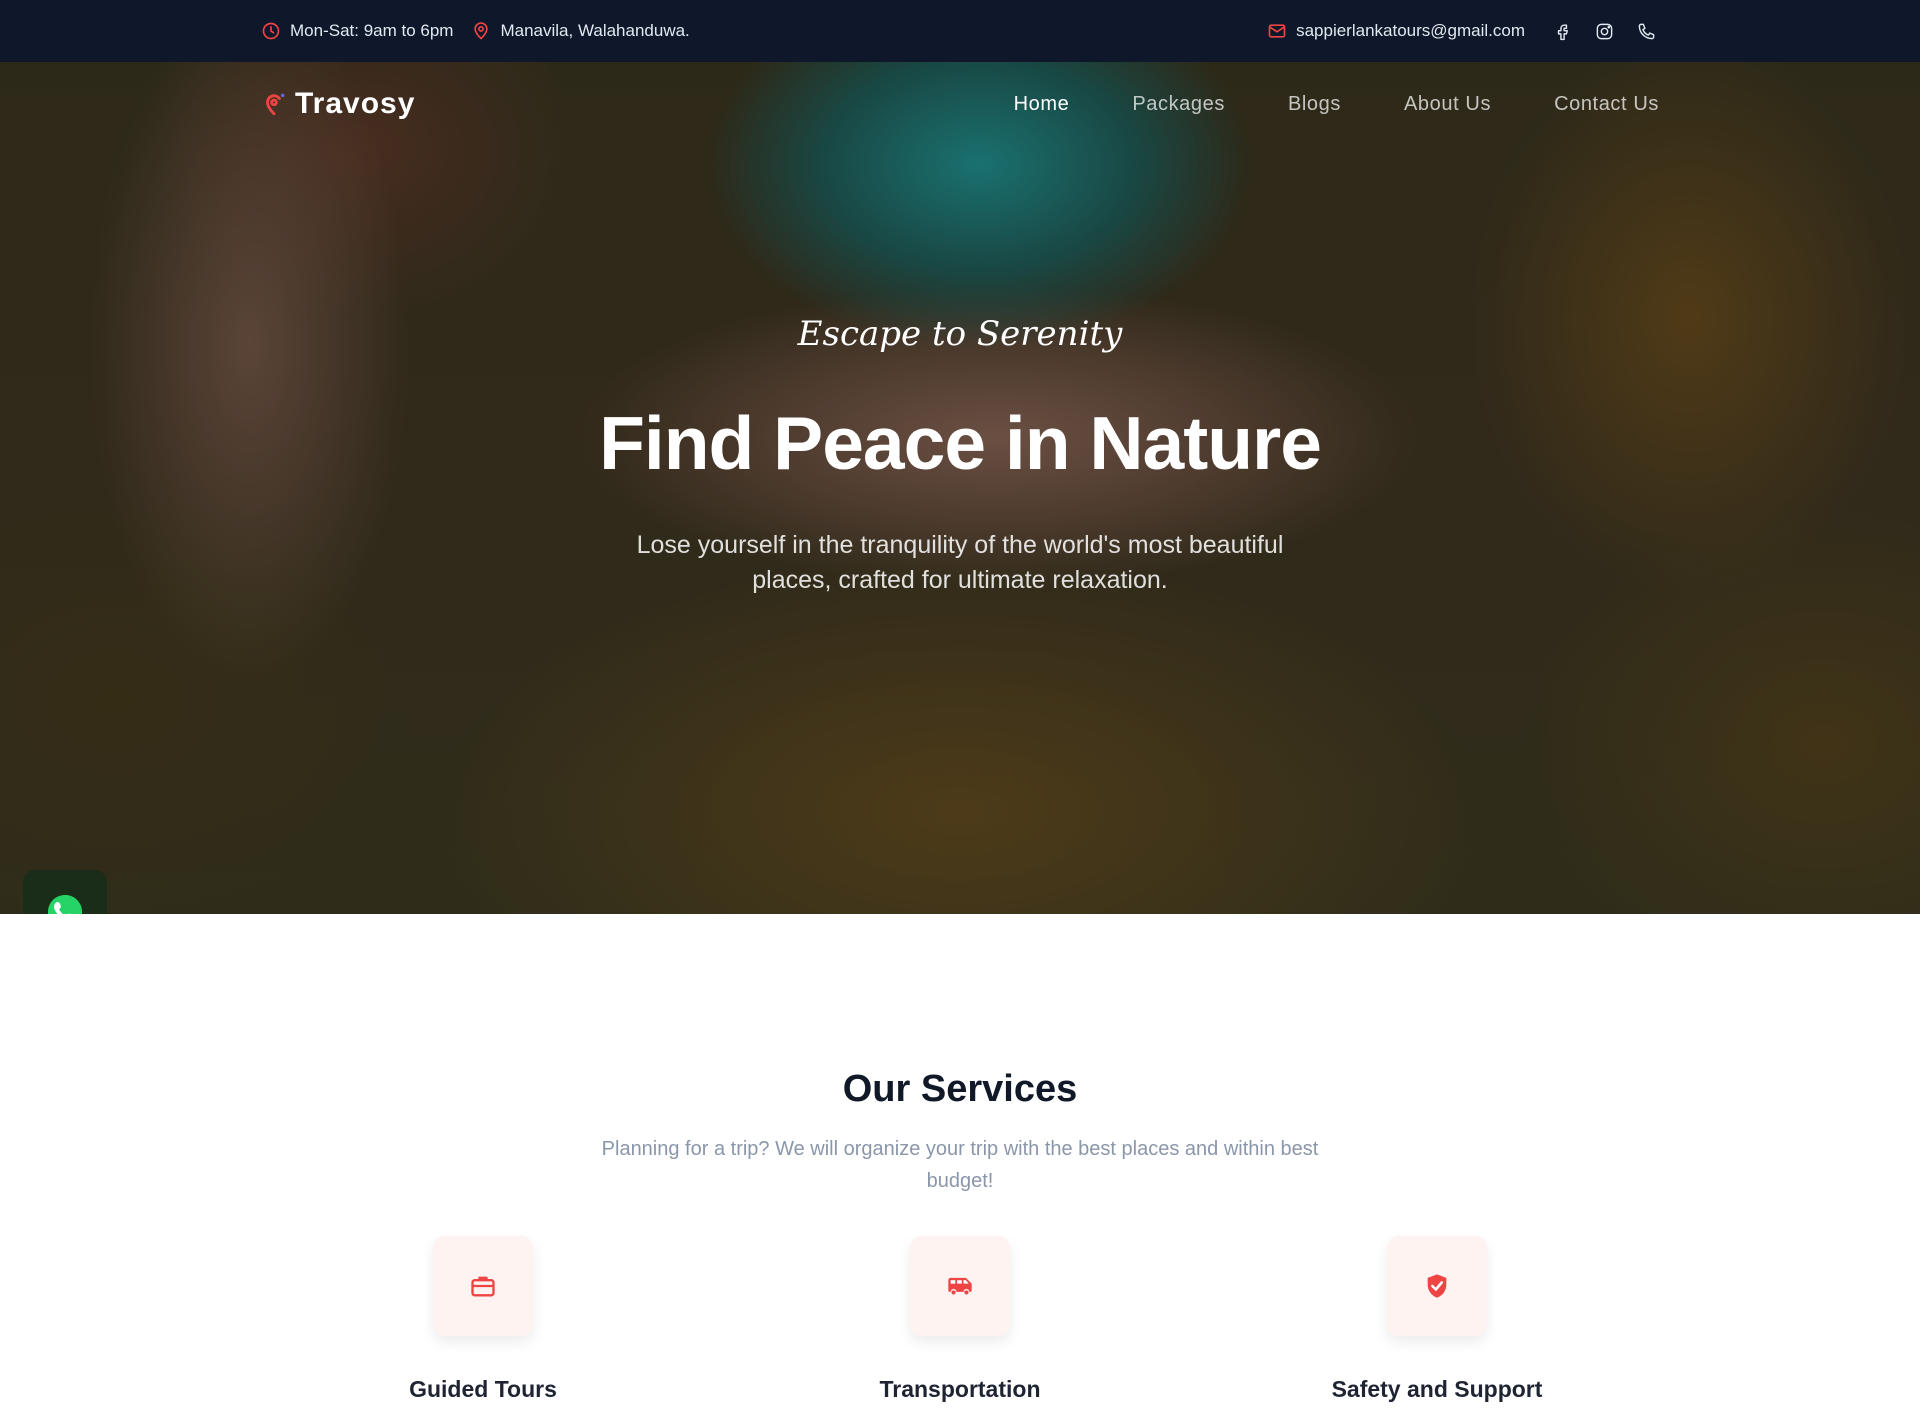  I want to click on nav-item-home: Home, so click(1042, 104).